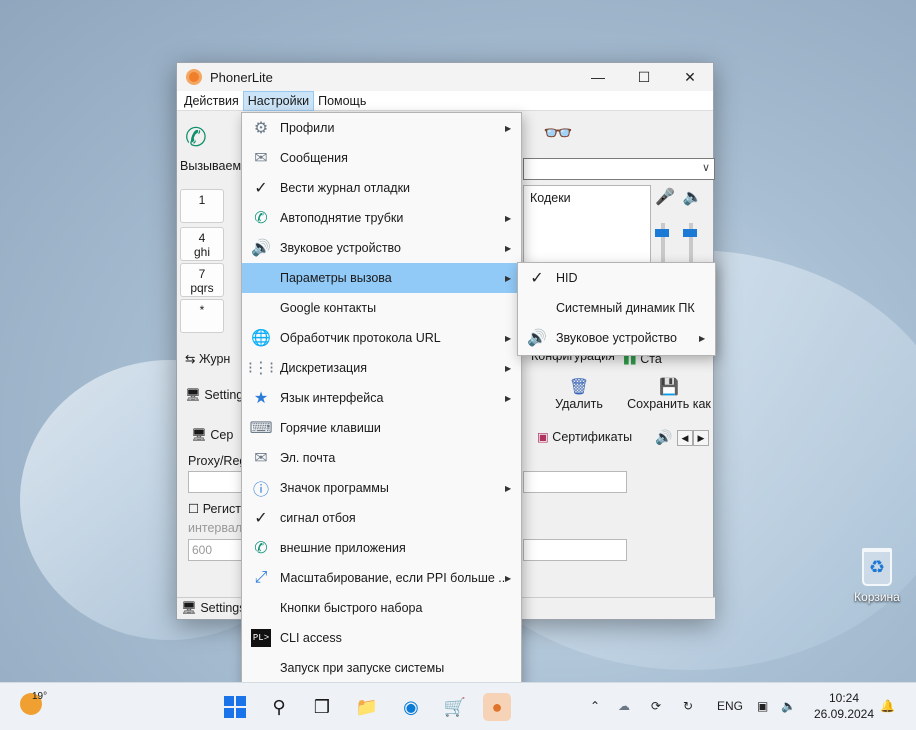 The height and width of the screenshot is (730, 916). What do you see at coordinates (322, 707) in the screenshot?
I see `task-view-icon: ❒` at bounding box center [322, 707].